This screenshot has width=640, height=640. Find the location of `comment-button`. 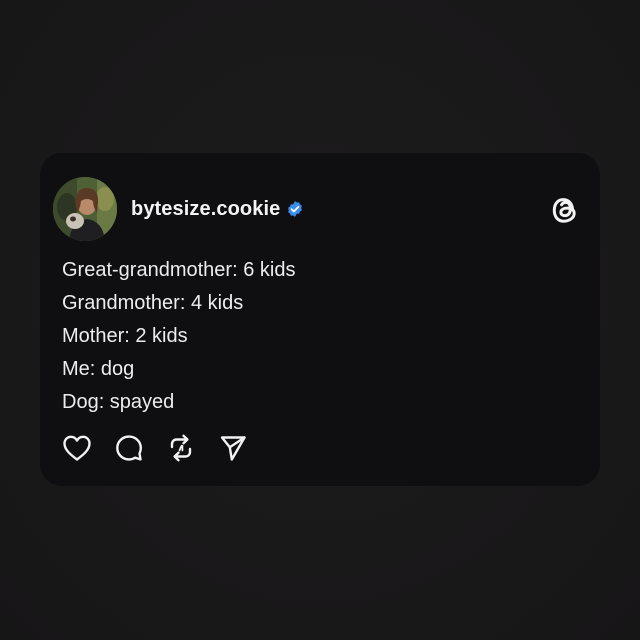

comment-button is located at coordinates (129, 448).